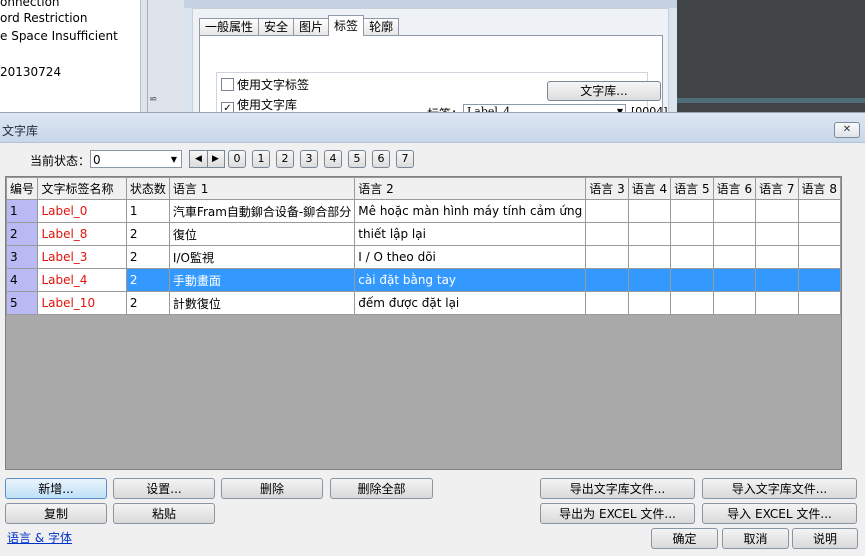 Image resolution: width=865 pixels, height=556 pixels. What do you see at coordinates (262, 211) in the screenshot?
I see `language1-cell: 汽車Fram自動鉚合设备-鉚合部分` at bounding box center [262, 211].